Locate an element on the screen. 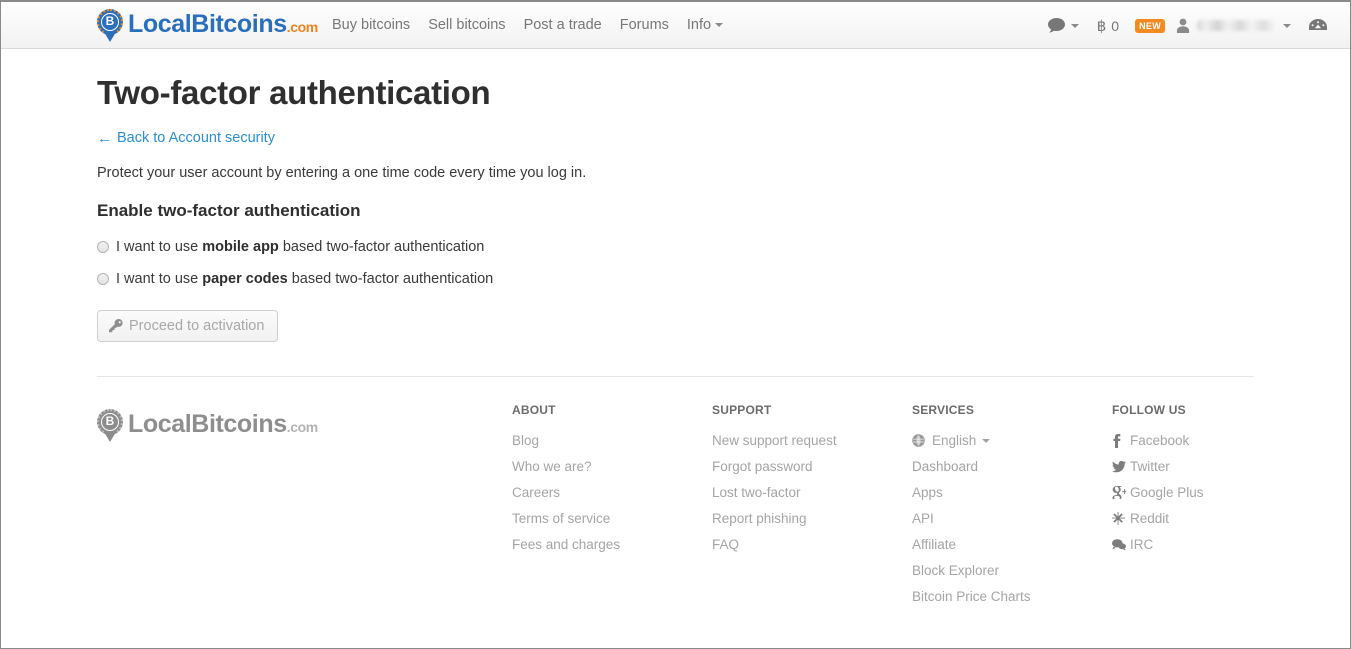 This screenshot has width=1351, height=649. footer-link-faq: FAQ is located at coordinates (812, 545).